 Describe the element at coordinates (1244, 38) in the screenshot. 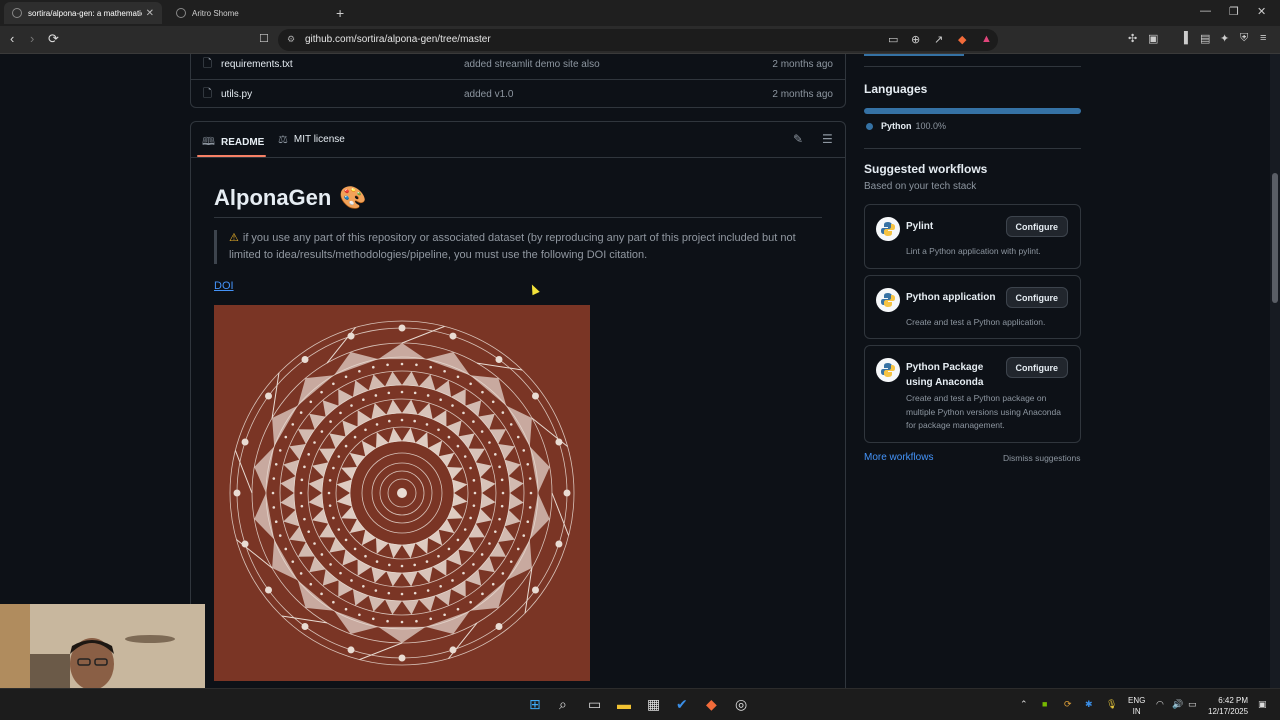

I see `vpn-icon: ⛨` at that location.